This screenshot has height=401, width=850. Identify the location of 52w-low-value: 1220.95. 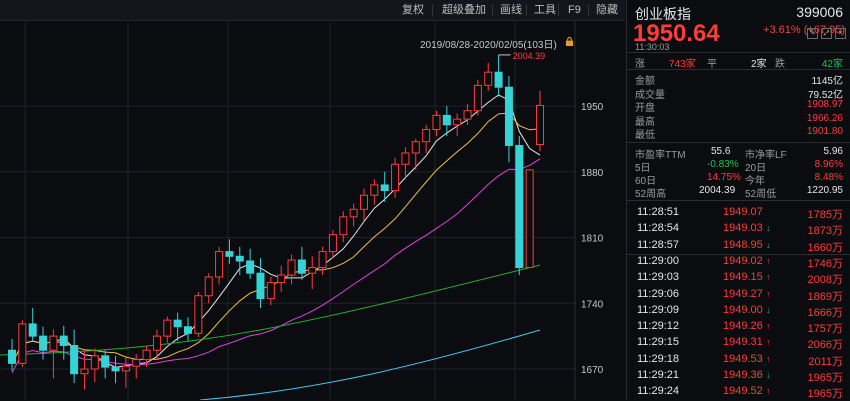
(824, 190).